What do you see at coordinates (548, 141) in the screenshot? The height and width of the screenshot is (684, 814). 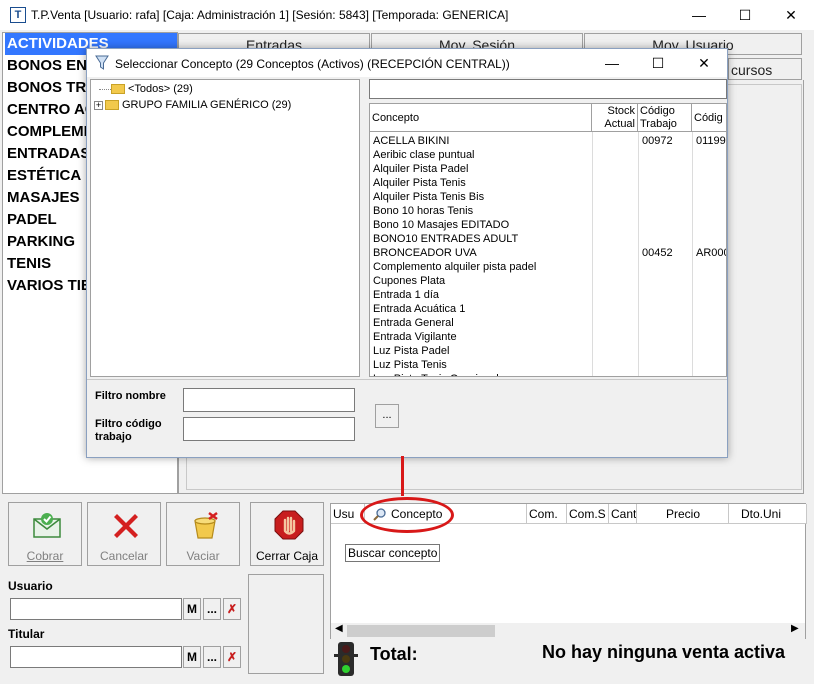 I see `concept-row: ACELLA BIKINI 00972 01199` at bounding box center [548, 141].